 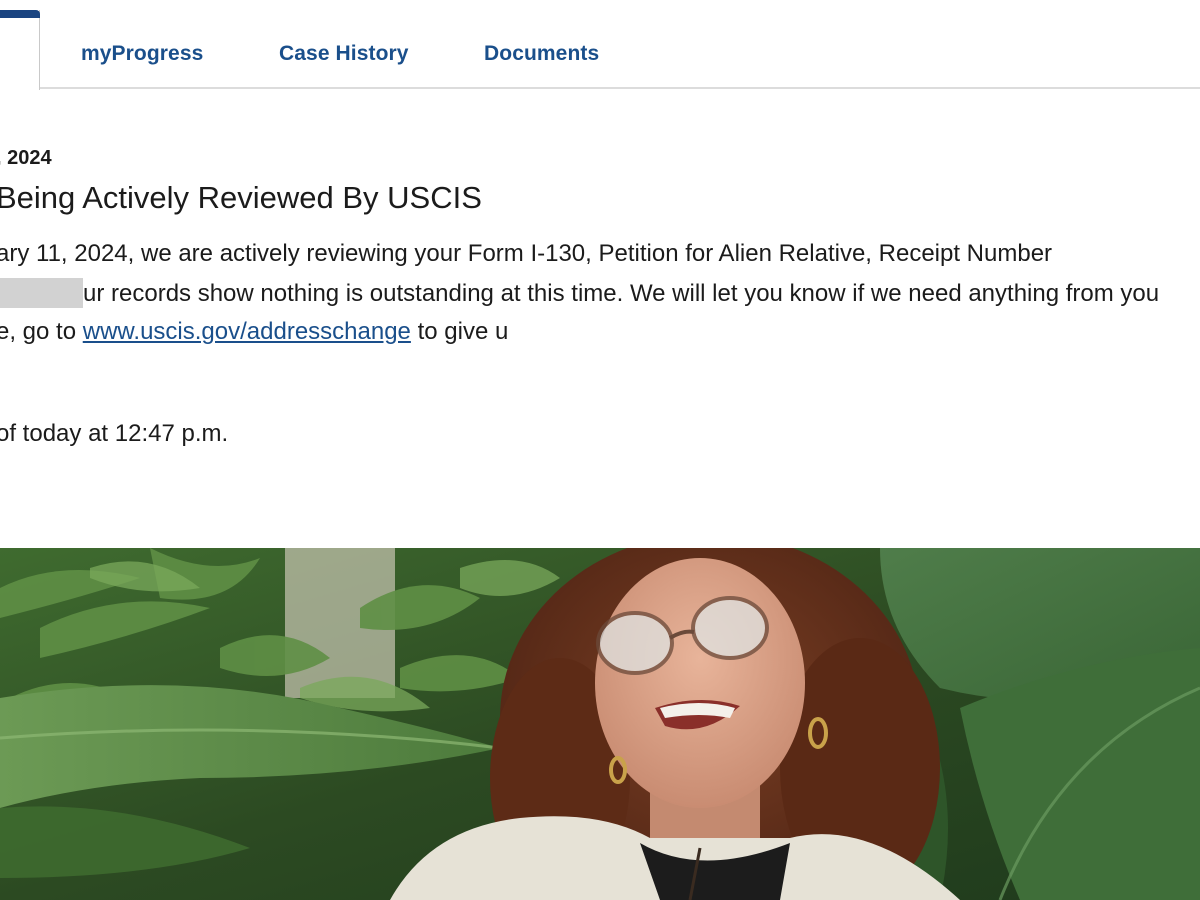 I want to click on active-tab-indicator, so click(x=20, y=14).